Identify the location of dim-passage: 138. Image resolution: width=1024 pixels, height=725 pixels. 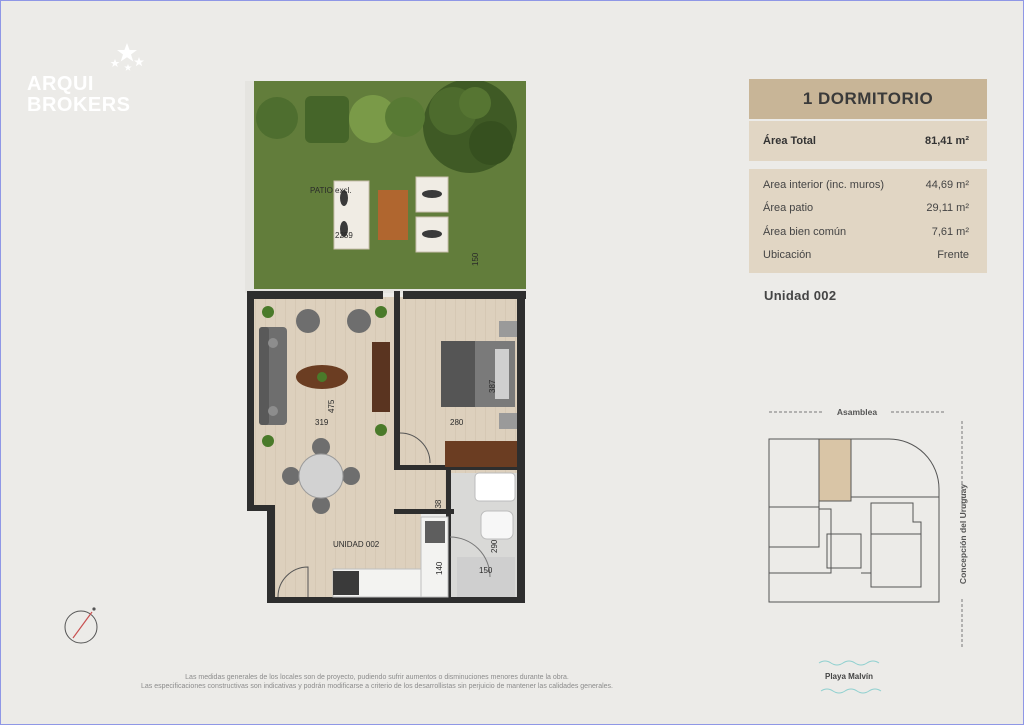
(438, 506).